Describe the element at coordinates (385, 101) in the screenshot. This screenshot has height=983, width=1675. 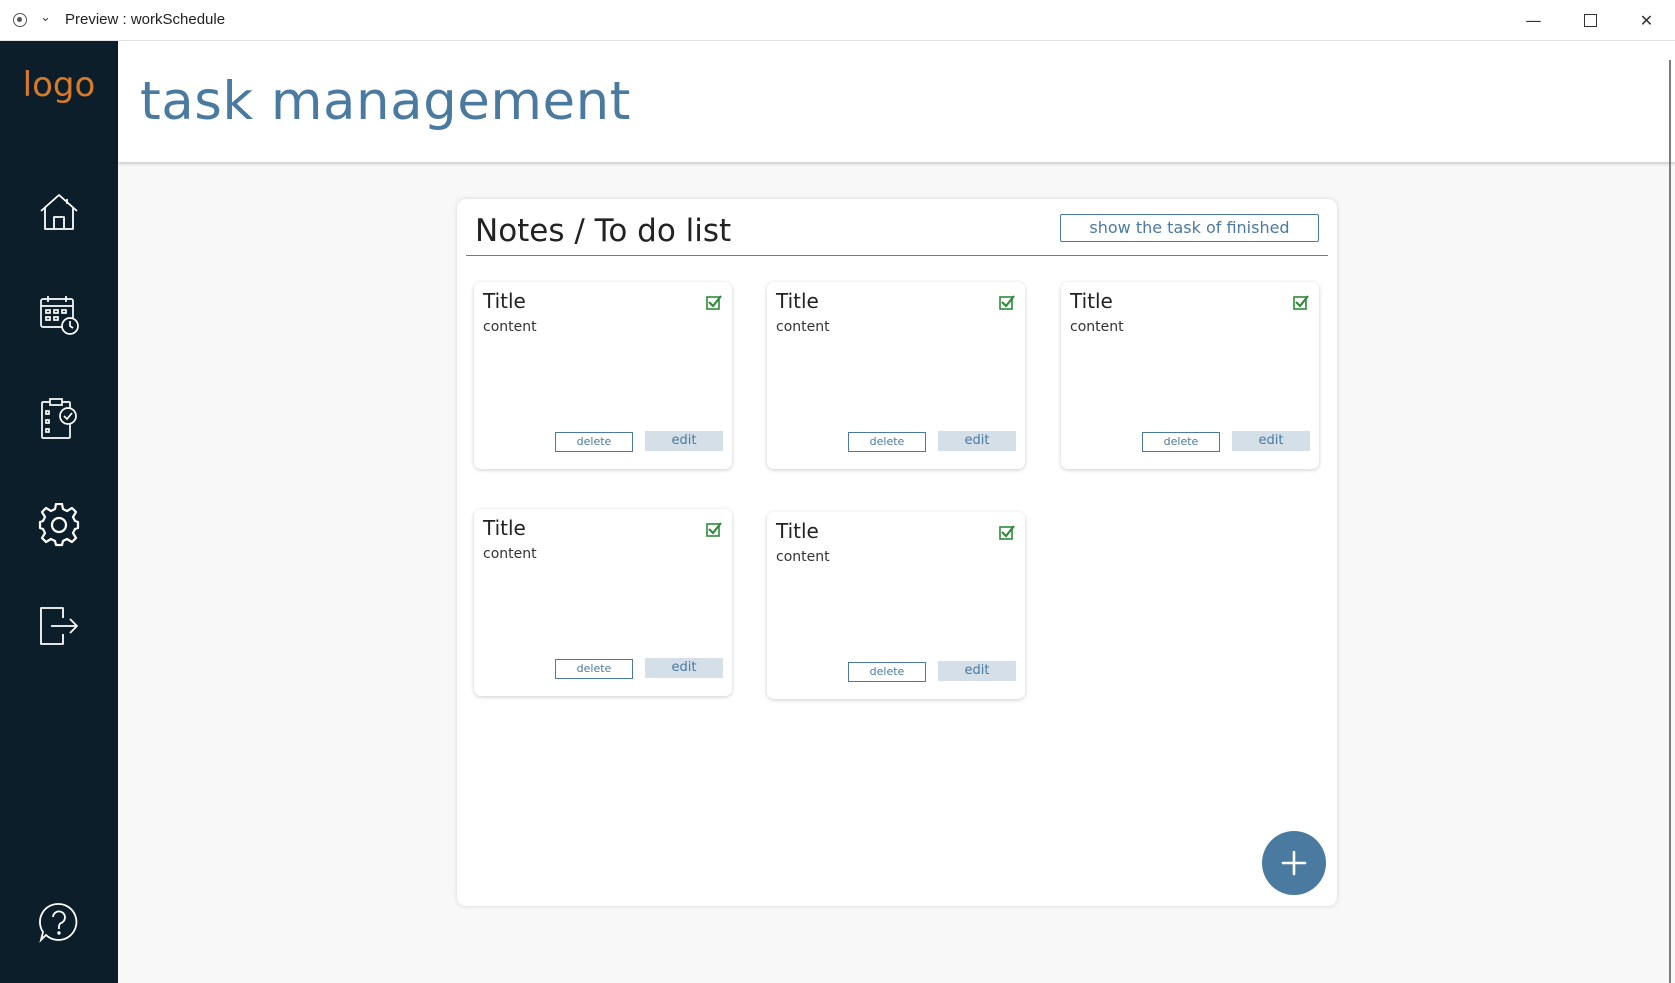
I see `page-title: task management` at that location.